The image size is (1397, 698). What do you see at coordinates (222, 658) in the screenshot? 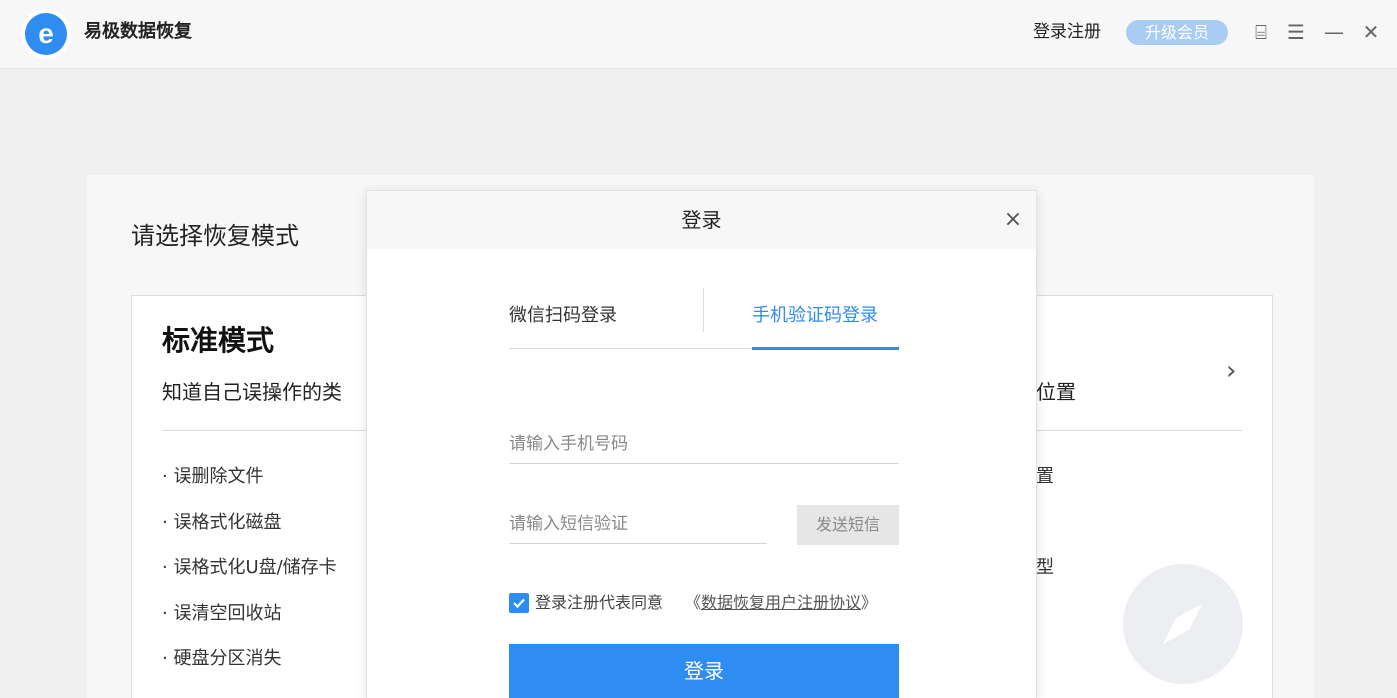
I see `list-item: · 硬盘分区消失` at bounding box center [222, 658].